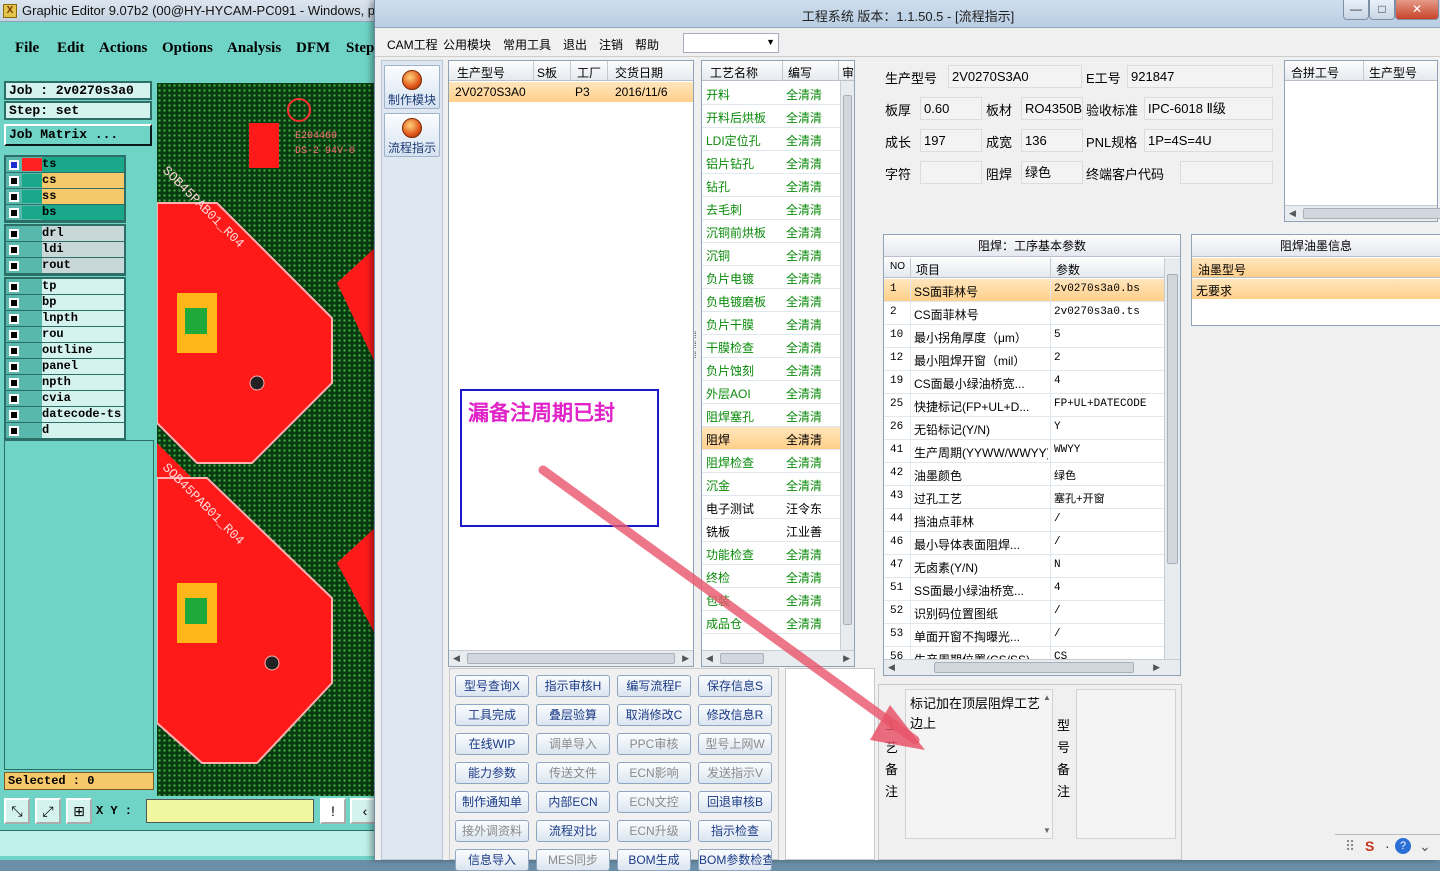 The width and height of the screenshot is (1440, 871). What do you see at coordinates (778, 162) in the screenshot?
I see `table-row: 铝片钻孔全清清全` at bounding box center [778, 162].